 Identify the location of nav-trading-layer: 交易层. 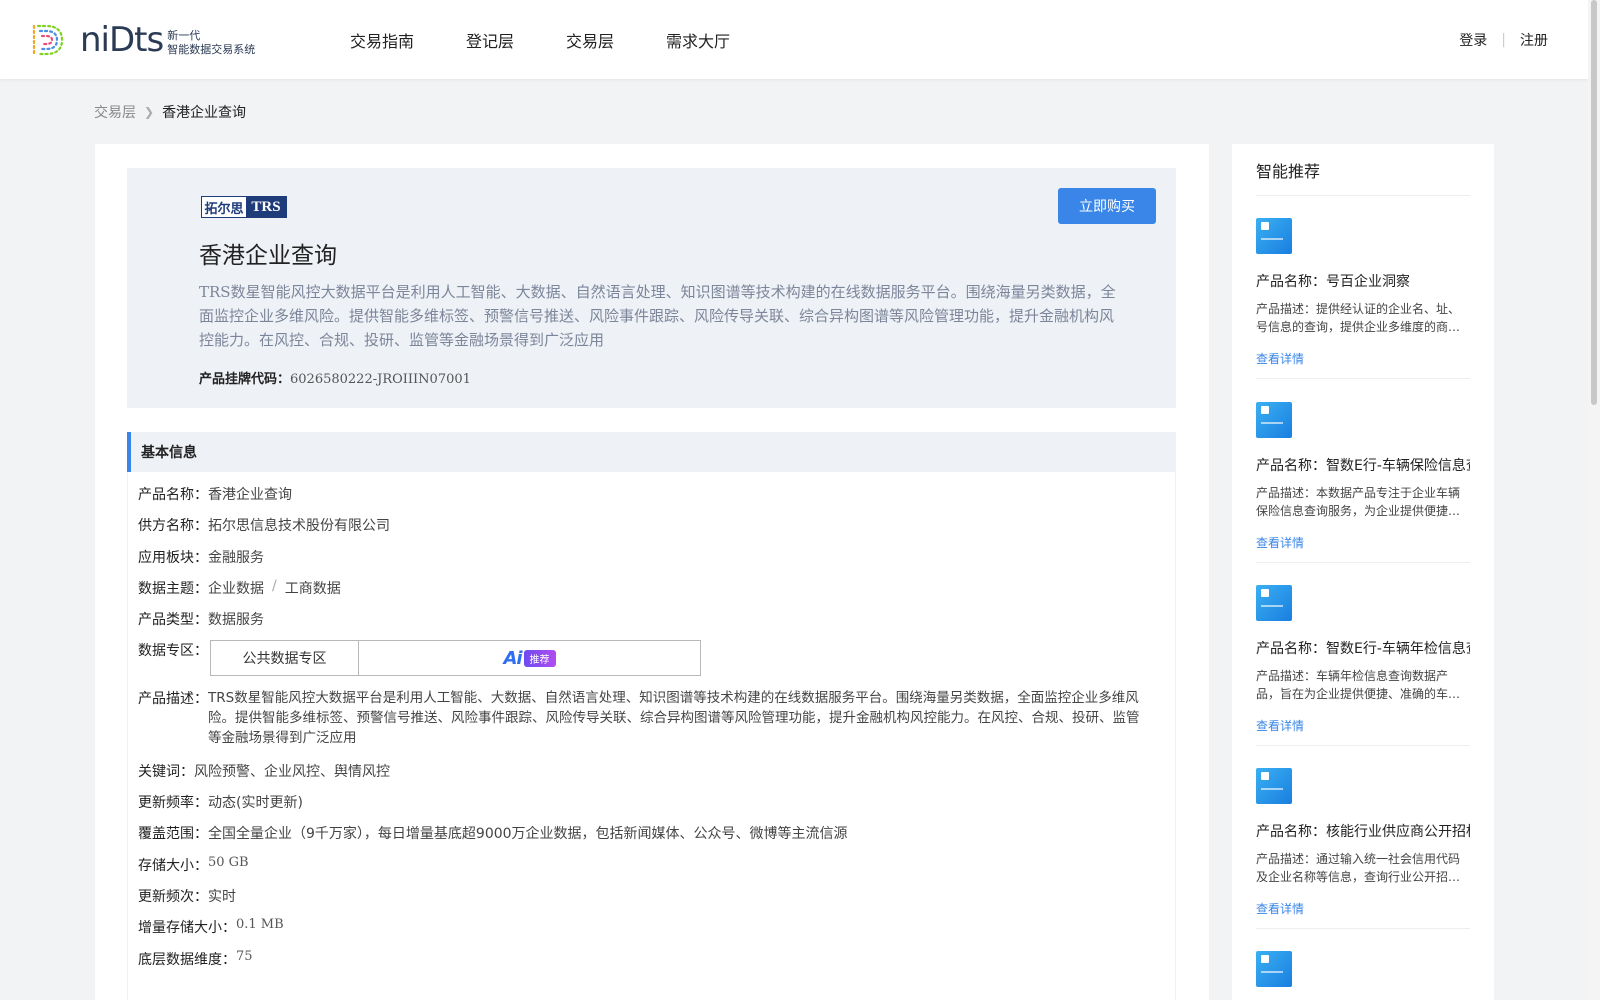
(590, 40).